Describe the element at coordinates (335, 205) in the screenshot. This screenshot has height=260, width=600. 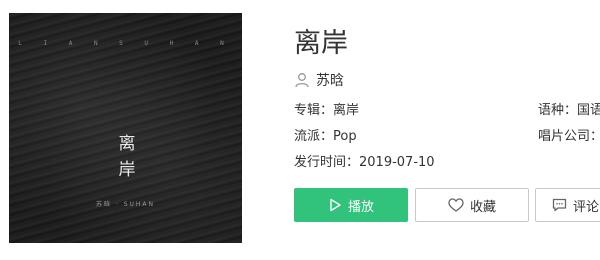
I see `play-icon` at that location.